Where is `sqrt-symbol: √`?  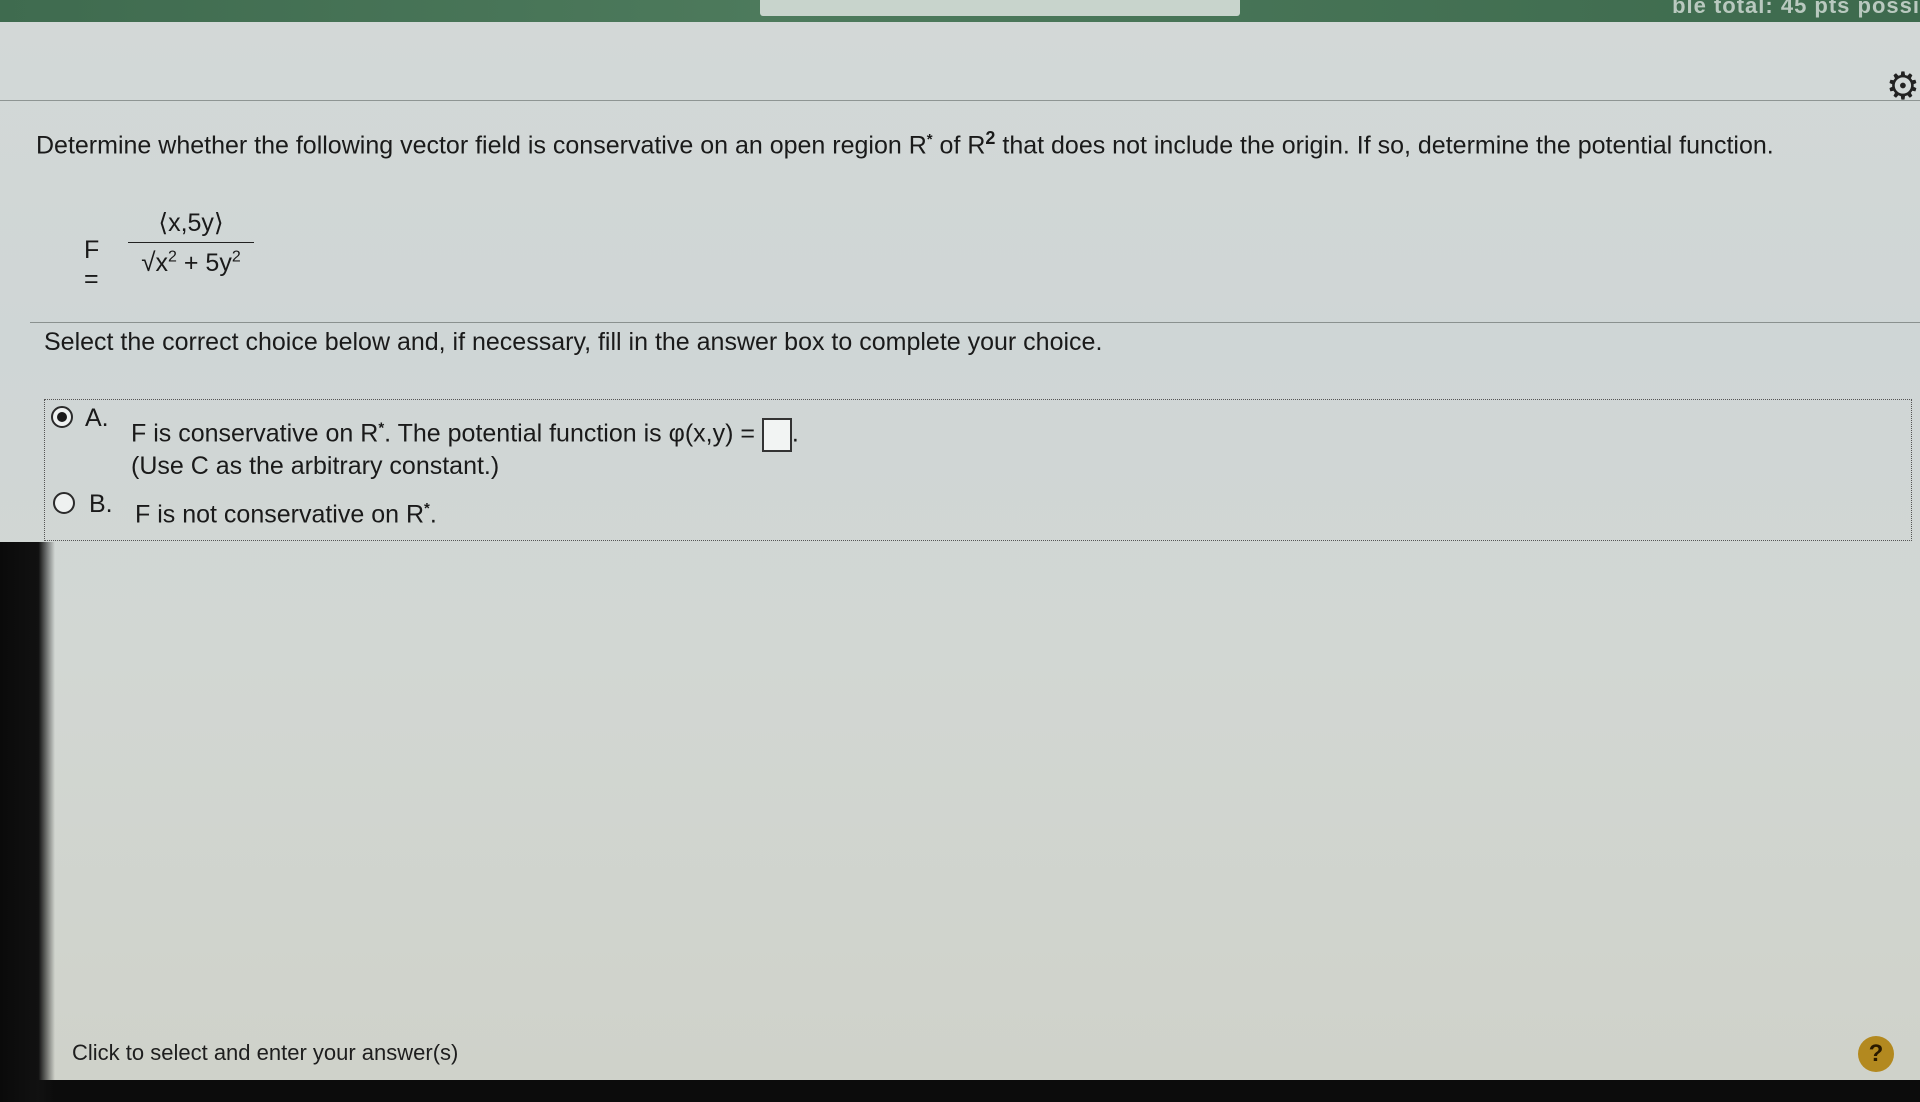
sqrt-symbol: √ is located at coordinates (148, 262).